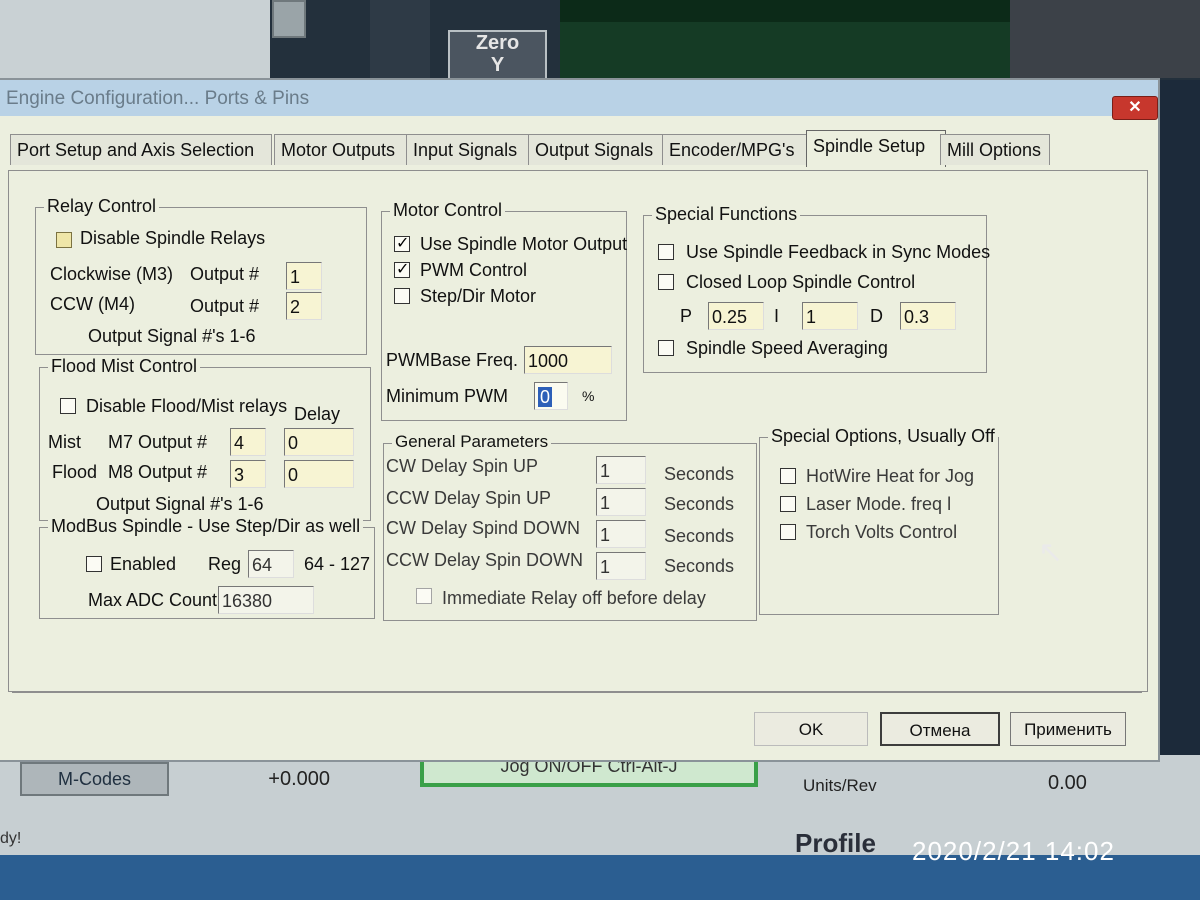  What do you see at coordinates (402, 296) in the screenshot?
I see `step-dir-motor-checkbox` at bounding box center [402, 296].